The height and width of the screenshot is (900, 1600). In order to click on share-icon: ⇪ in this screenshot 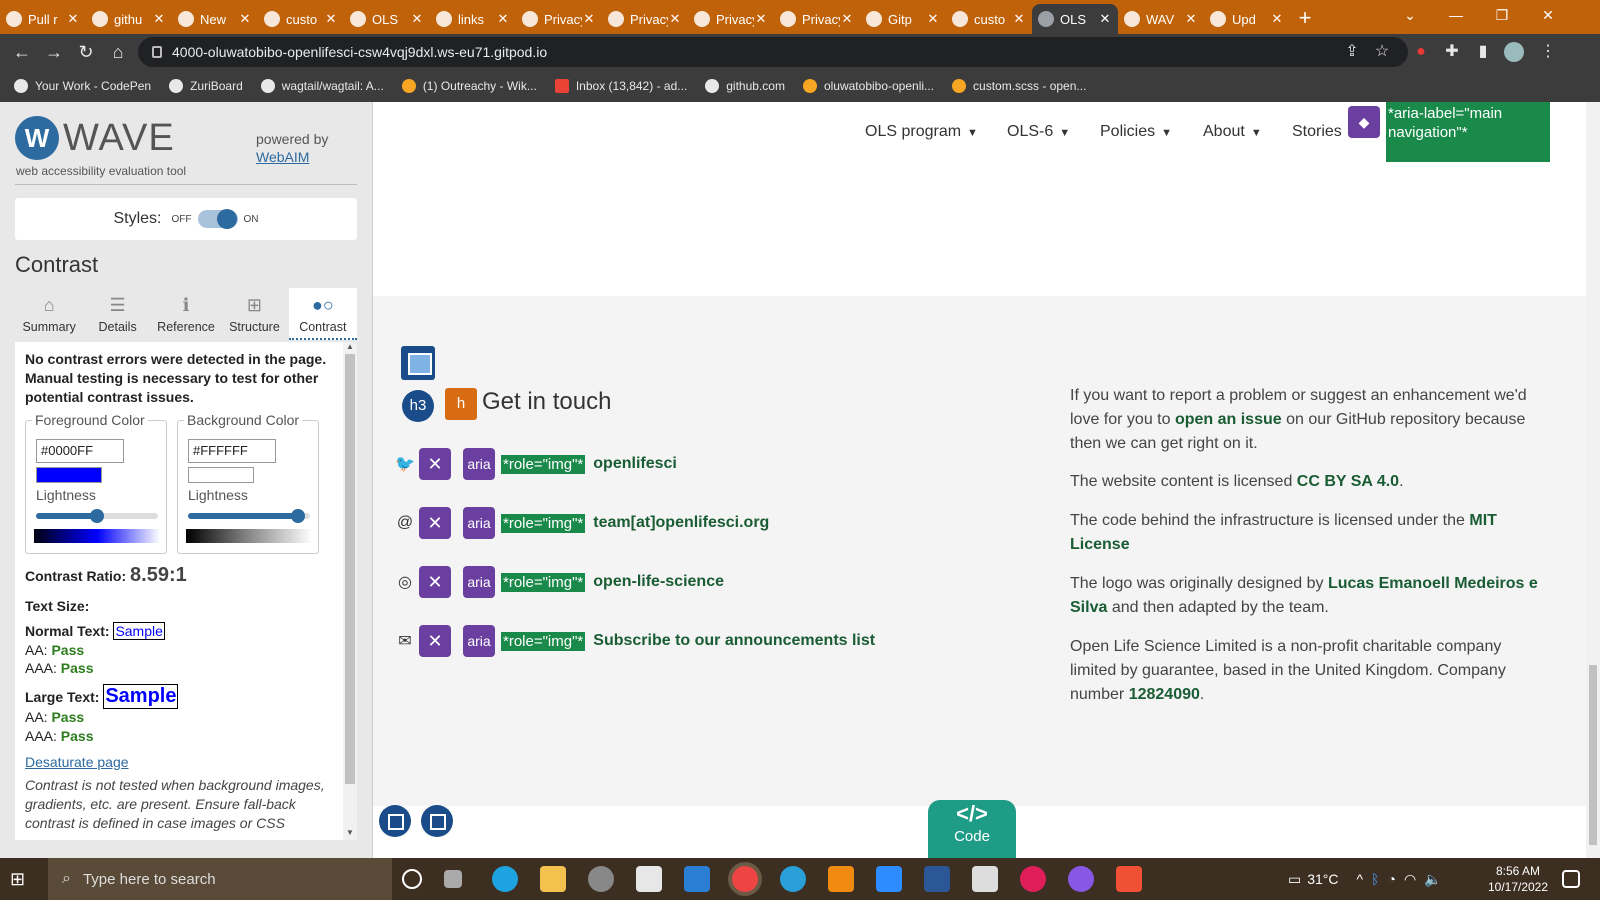, I will do `click(1352, 52)`.